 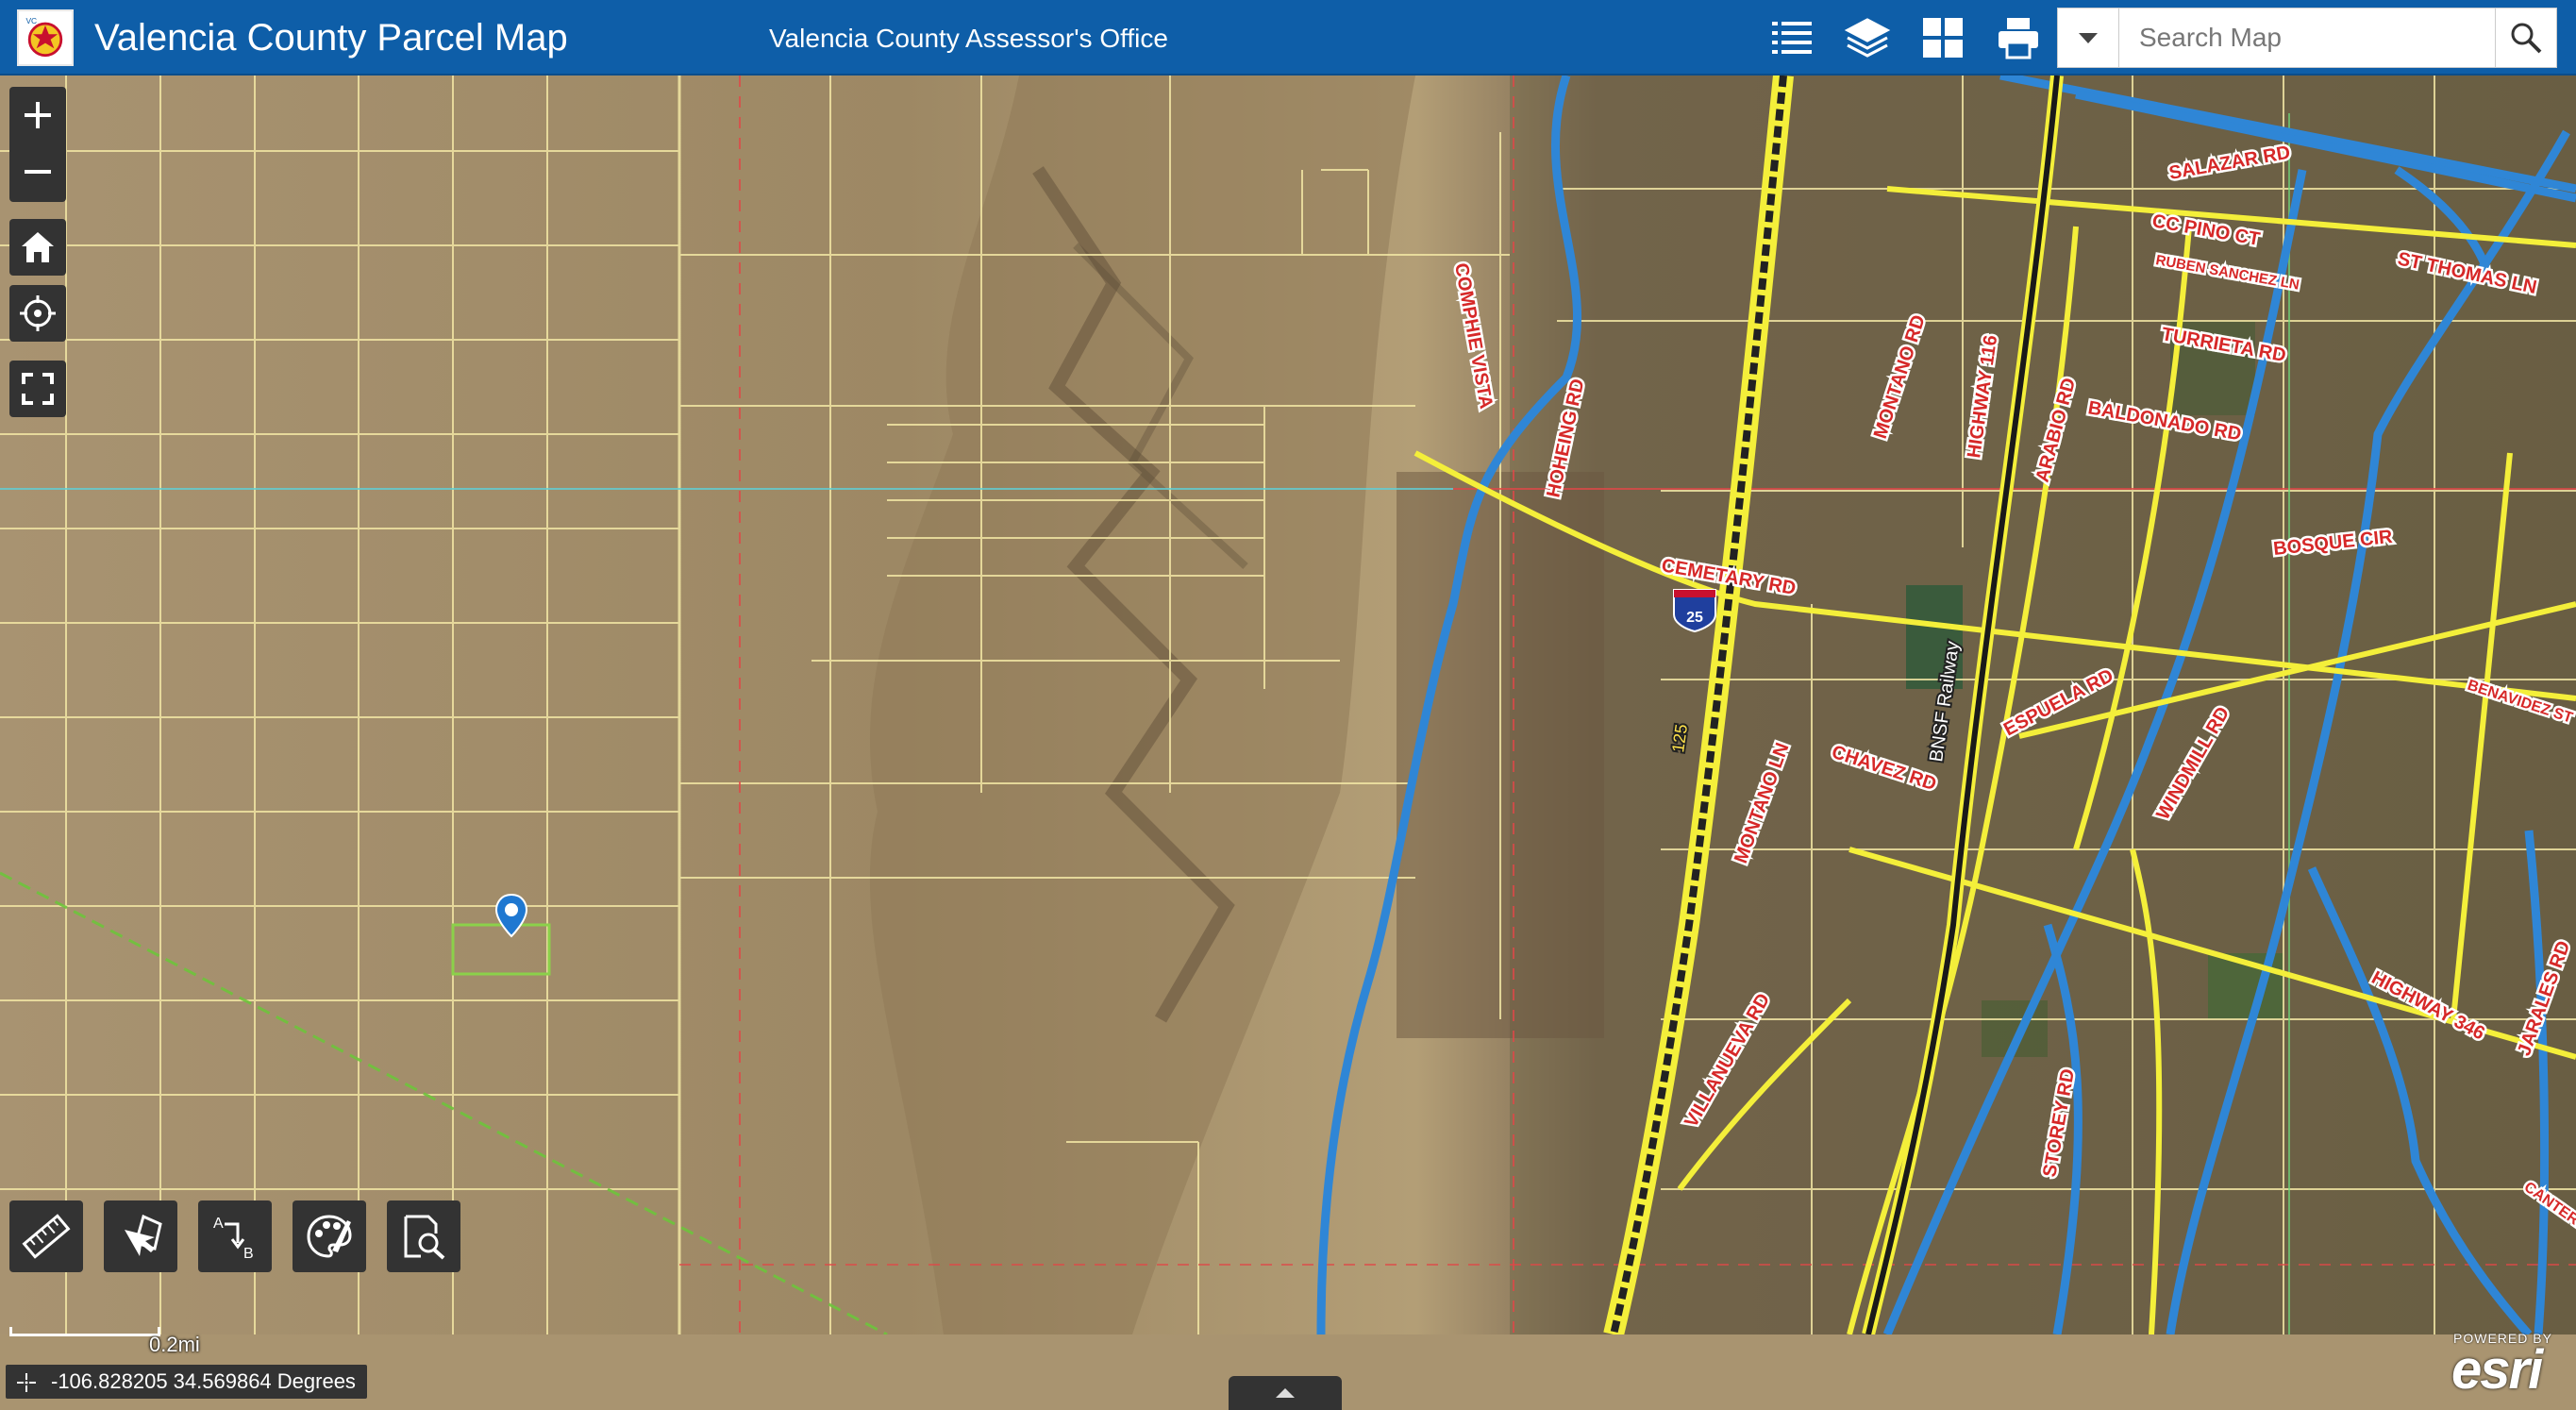 I want to click on interstate-shield-icon: 25, so click(x=1694, y=611).